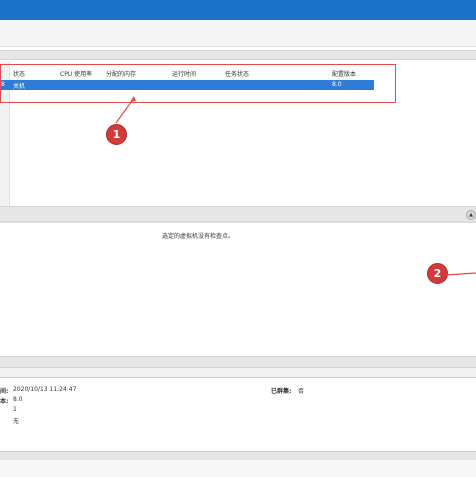 This screenshot has height=477, width=476. What do you see at coordinates (238, 362) in the screenshot?
I see `details-pane-header` at bounding box center [238, 362].